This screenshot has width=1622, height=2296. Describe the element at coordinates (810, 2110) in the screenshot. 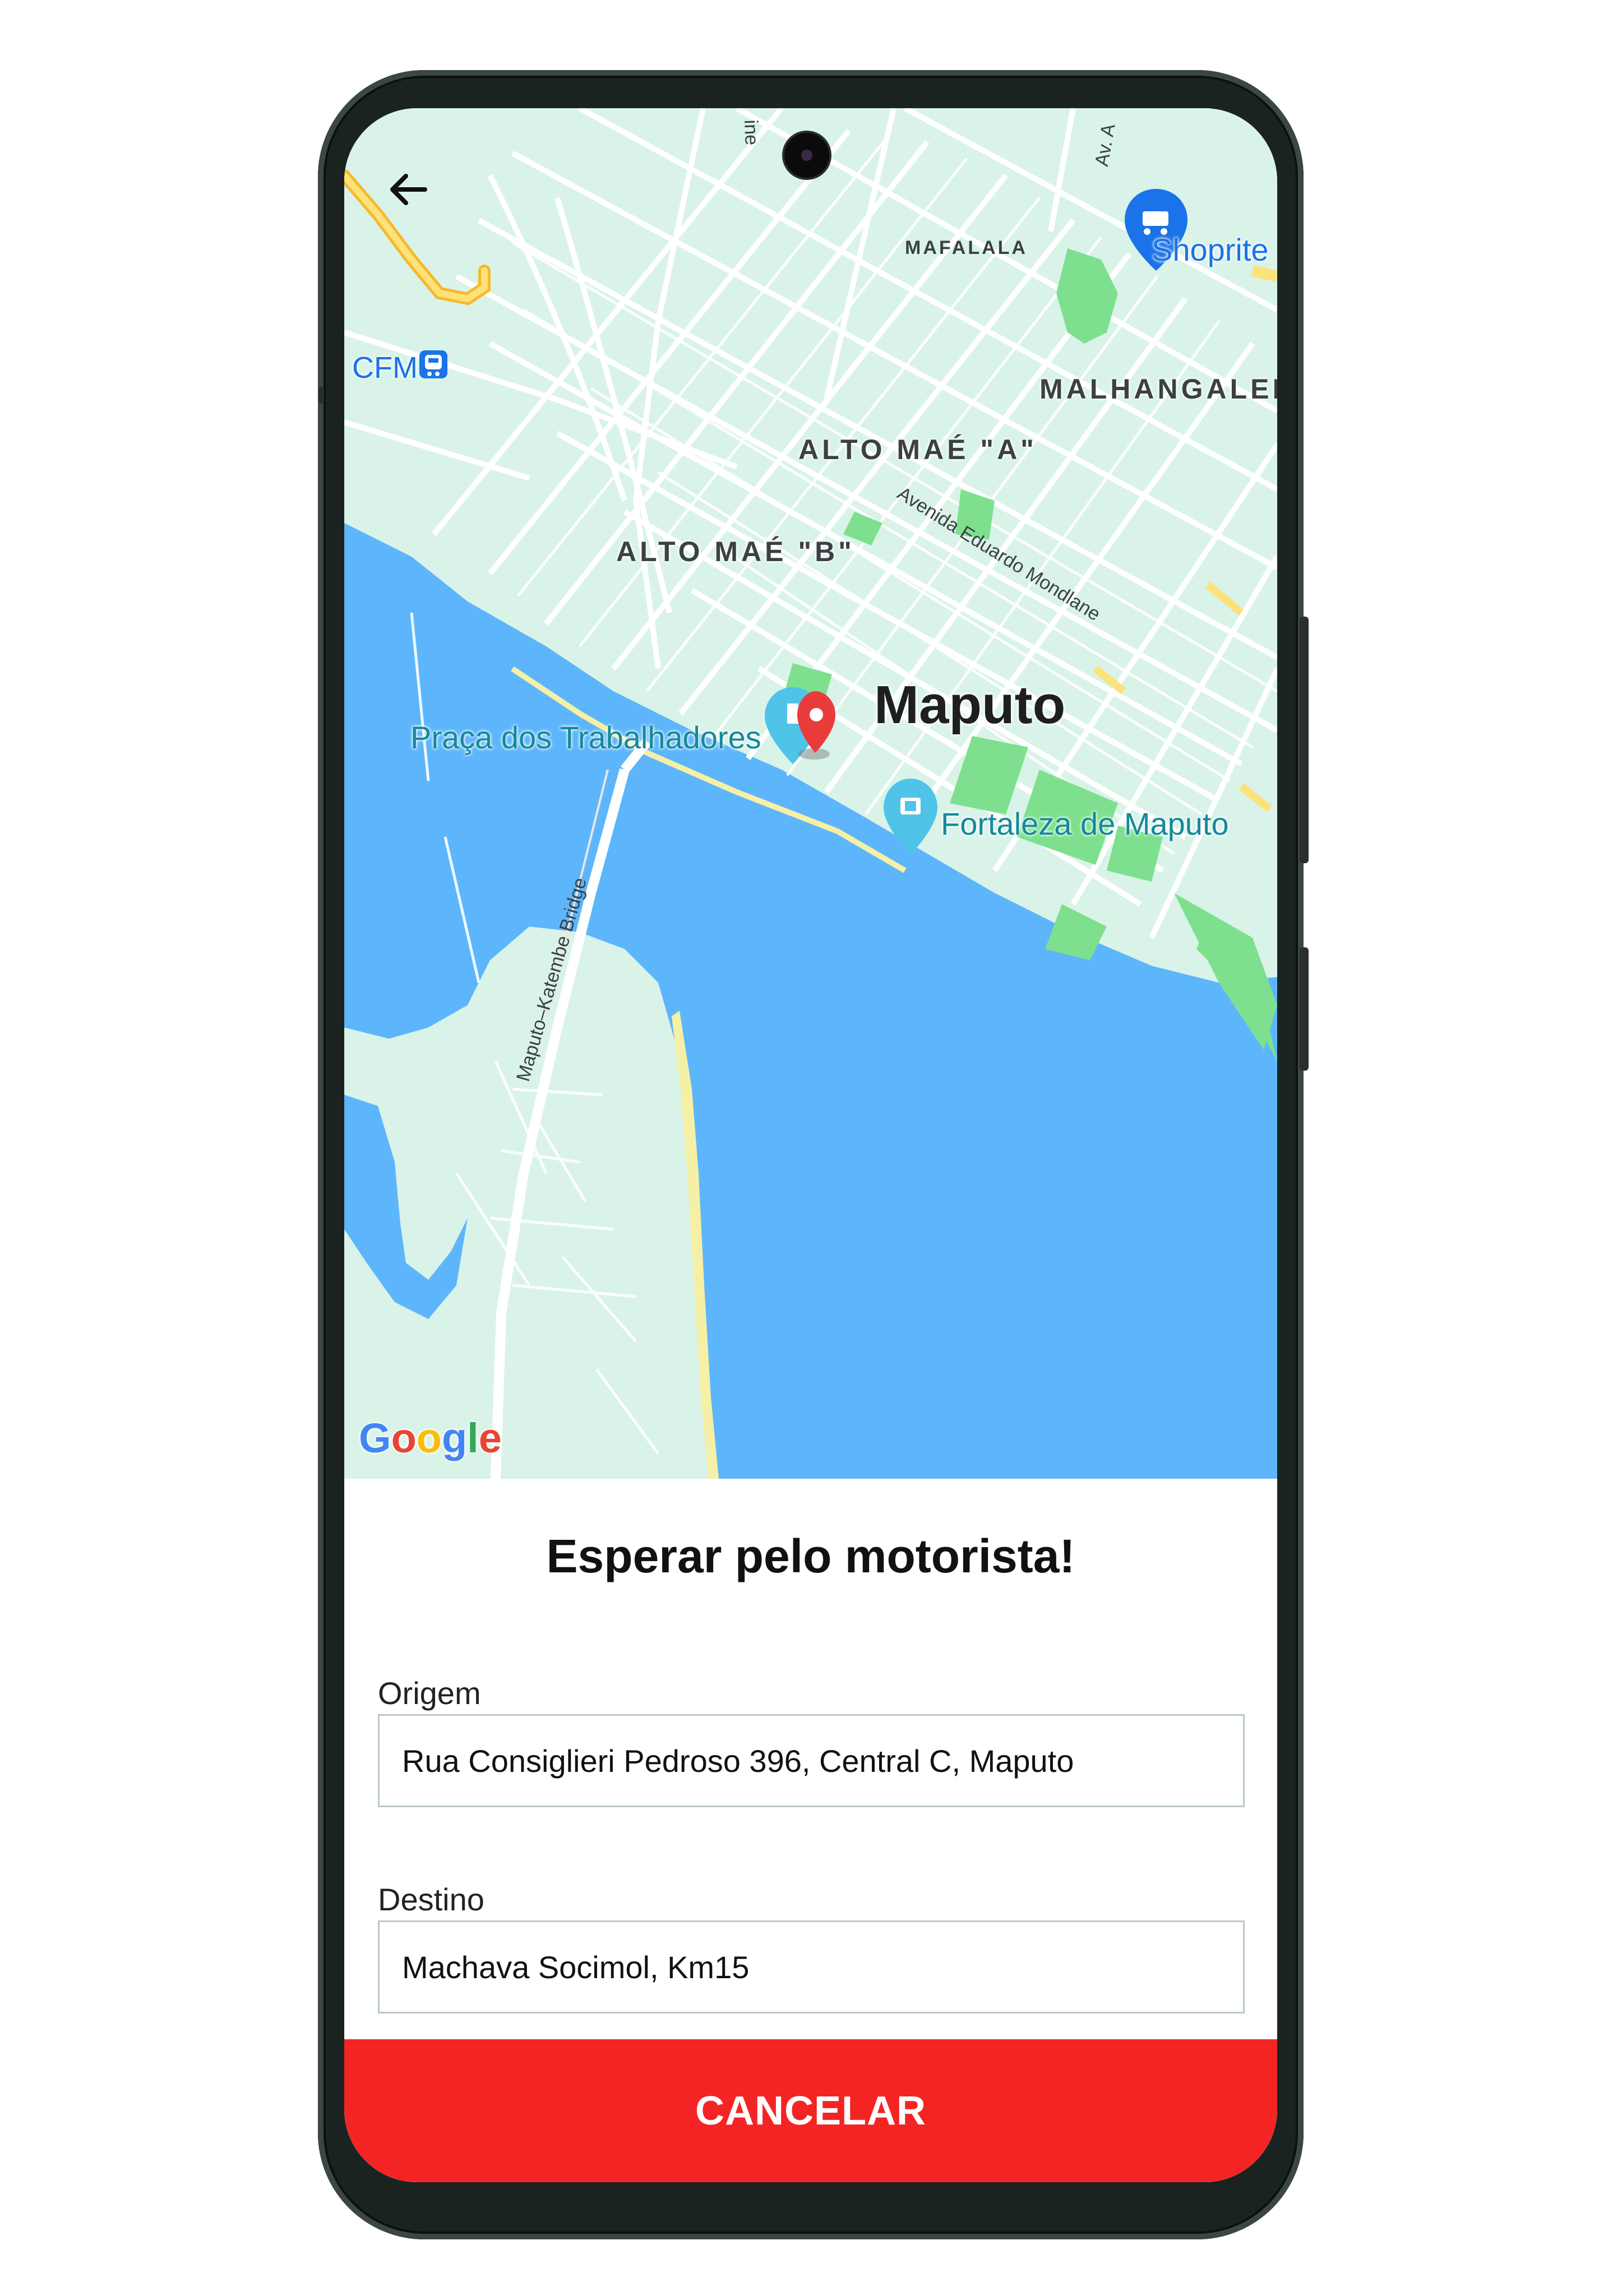

I see `cancel-button: CANCELAR` at that location.